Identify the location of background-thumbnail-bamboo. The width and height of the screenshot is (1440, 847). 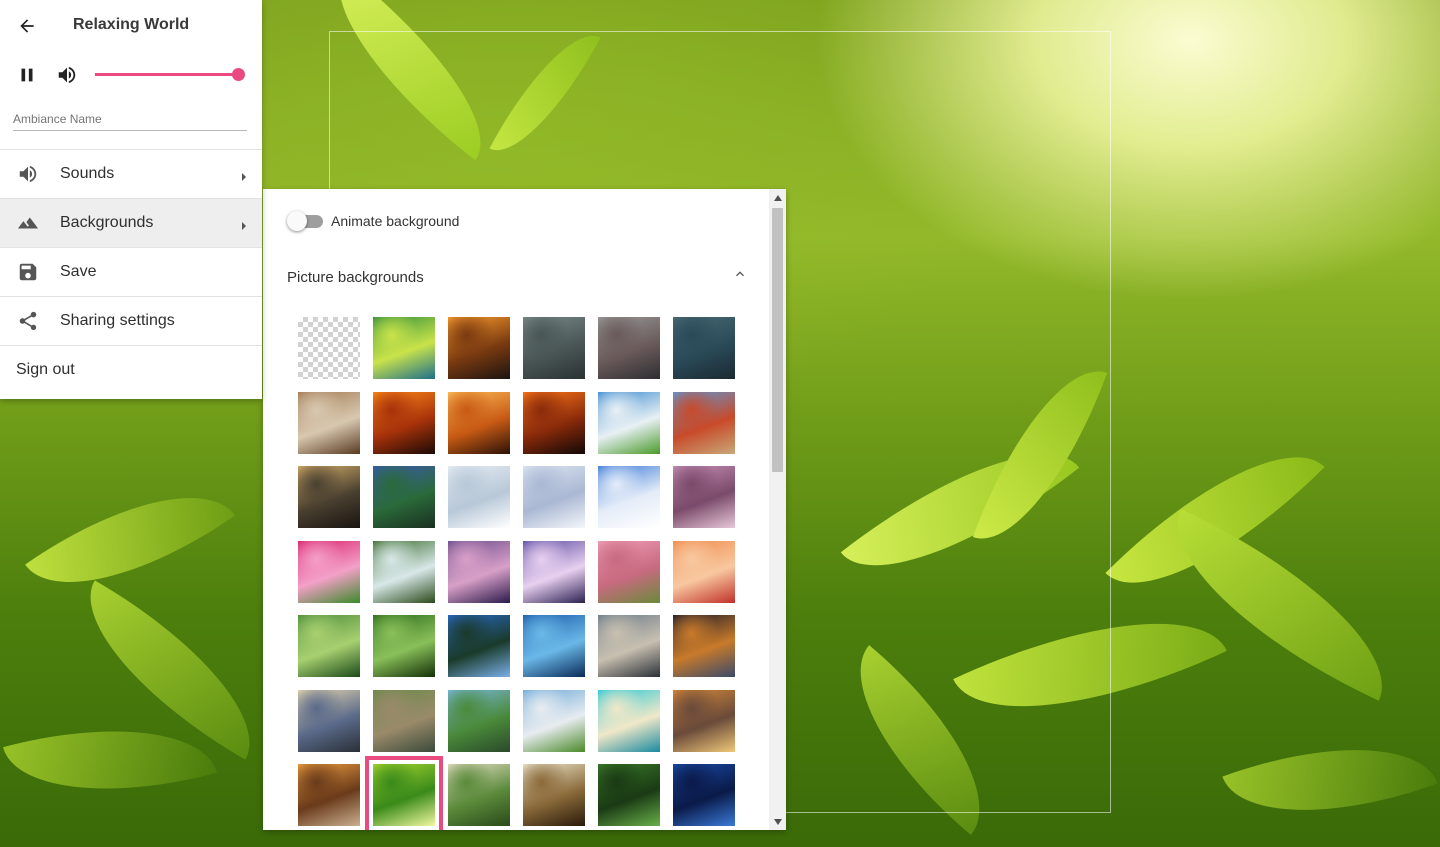
(329, 646).